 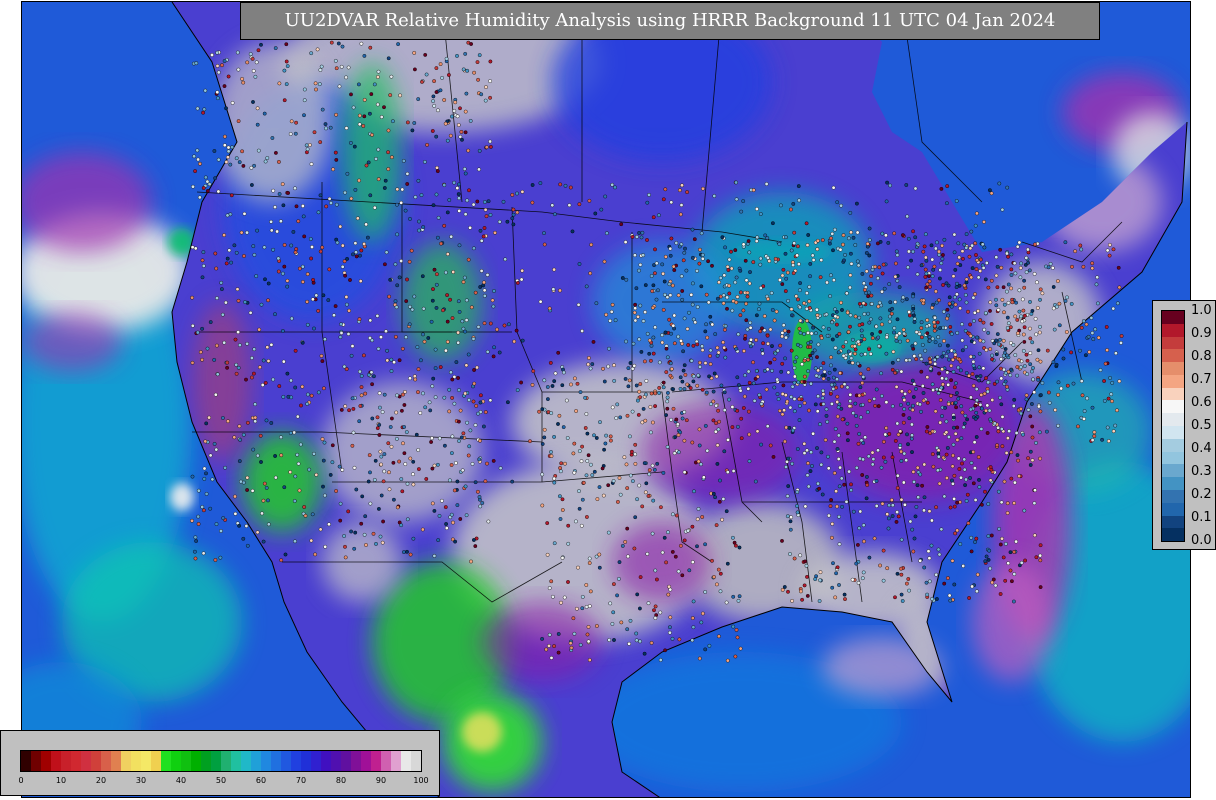 I want to click on obs-colorbar-segment, so click(x=1173, y=471).